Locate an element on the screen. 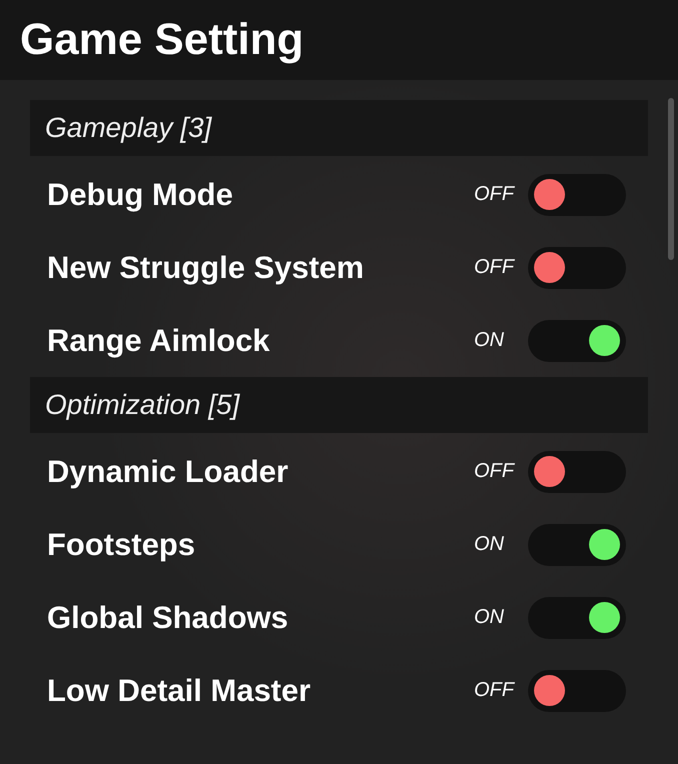 Image resolution: width=678 pixels, height=764 pixels. section-header: Gameplay [3] is located at coordinates (339, 128).